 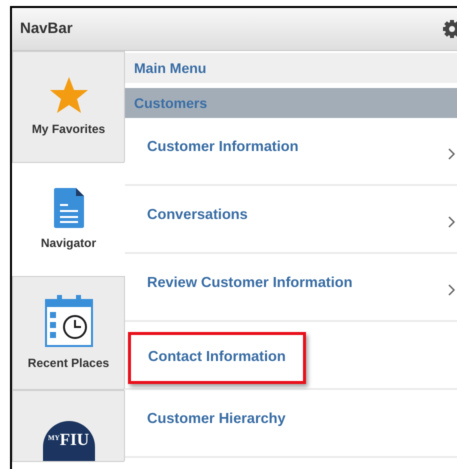 What do you see at coordinates (222, 148) in the screenshot?
I see `menu-item-link: Customer Information` at bounding box center [222, 148].